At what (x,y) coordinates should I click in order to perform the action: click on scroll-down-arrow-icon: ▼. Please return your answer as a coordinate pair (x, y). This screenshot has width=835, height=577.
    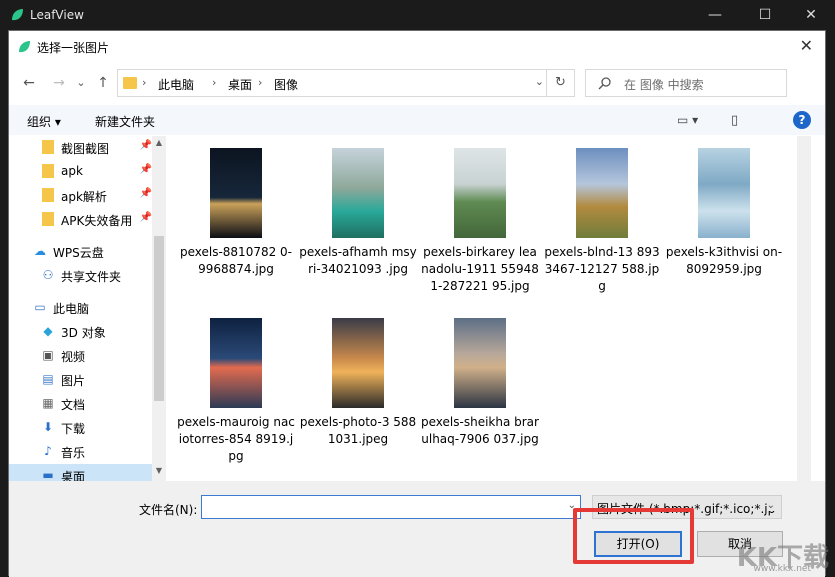
    Looking at the image, I should click on (159, 473).